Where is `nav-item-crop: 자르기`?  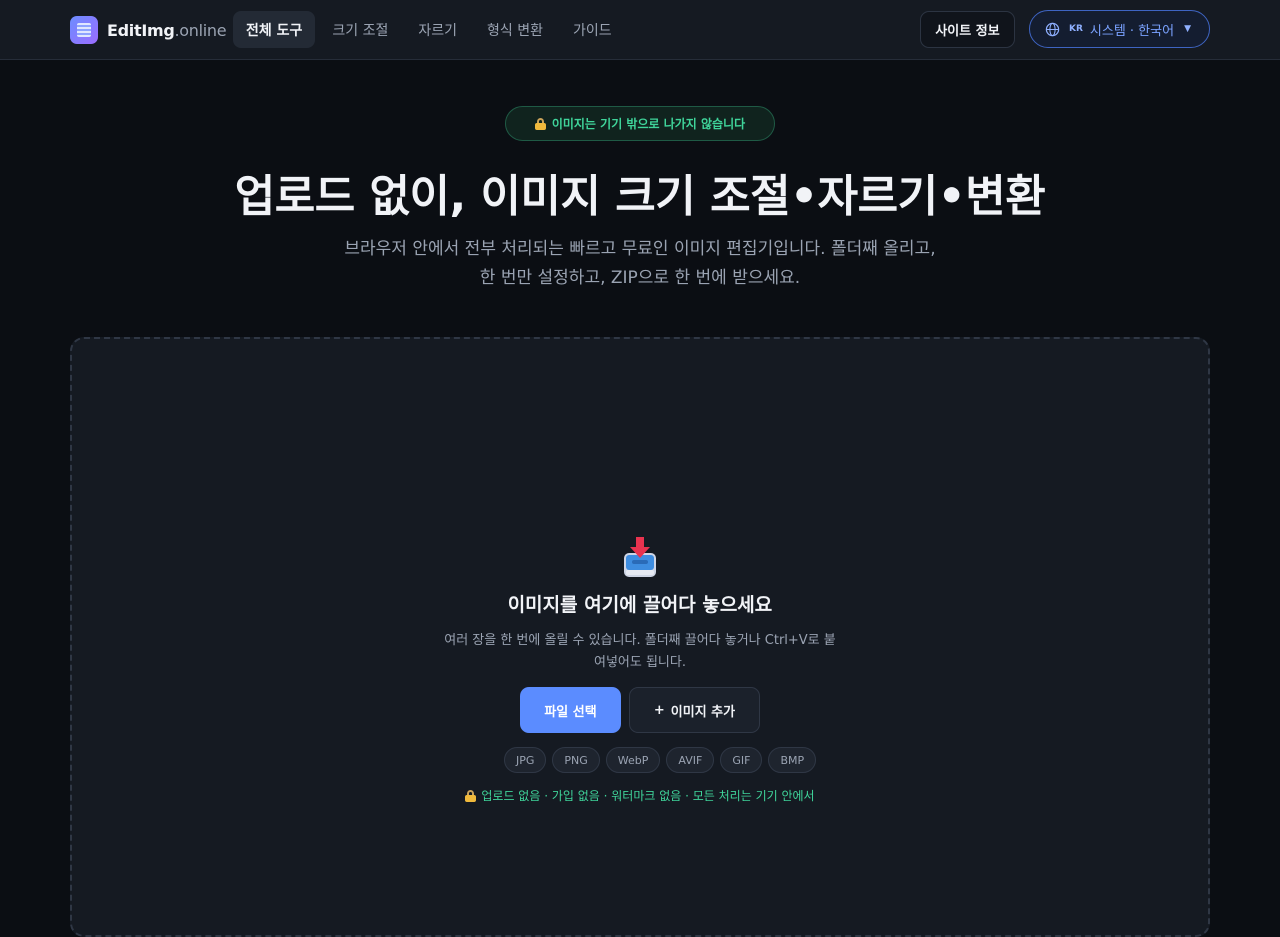 nav-item-crop: 자르기 is located at coordinates (437, 29).